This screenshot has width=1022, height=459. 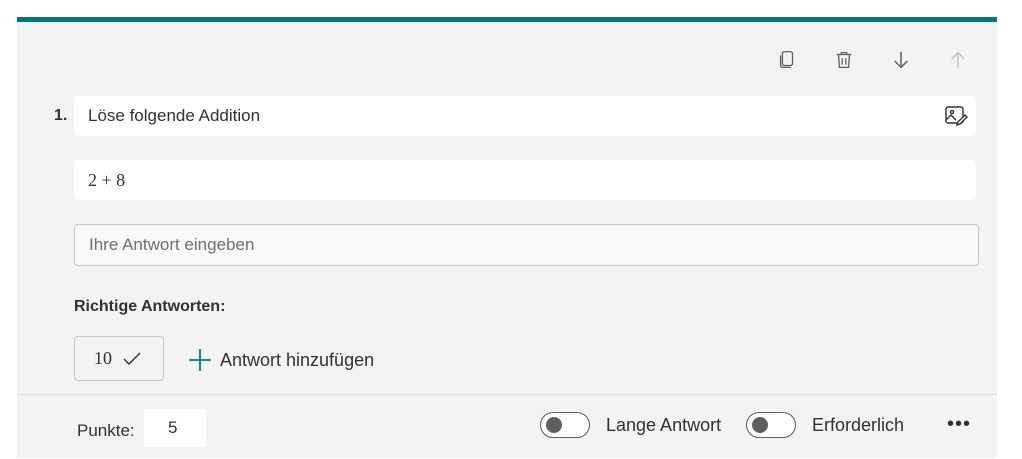 I want to click on plus-icon, so click(x=200, y=360).